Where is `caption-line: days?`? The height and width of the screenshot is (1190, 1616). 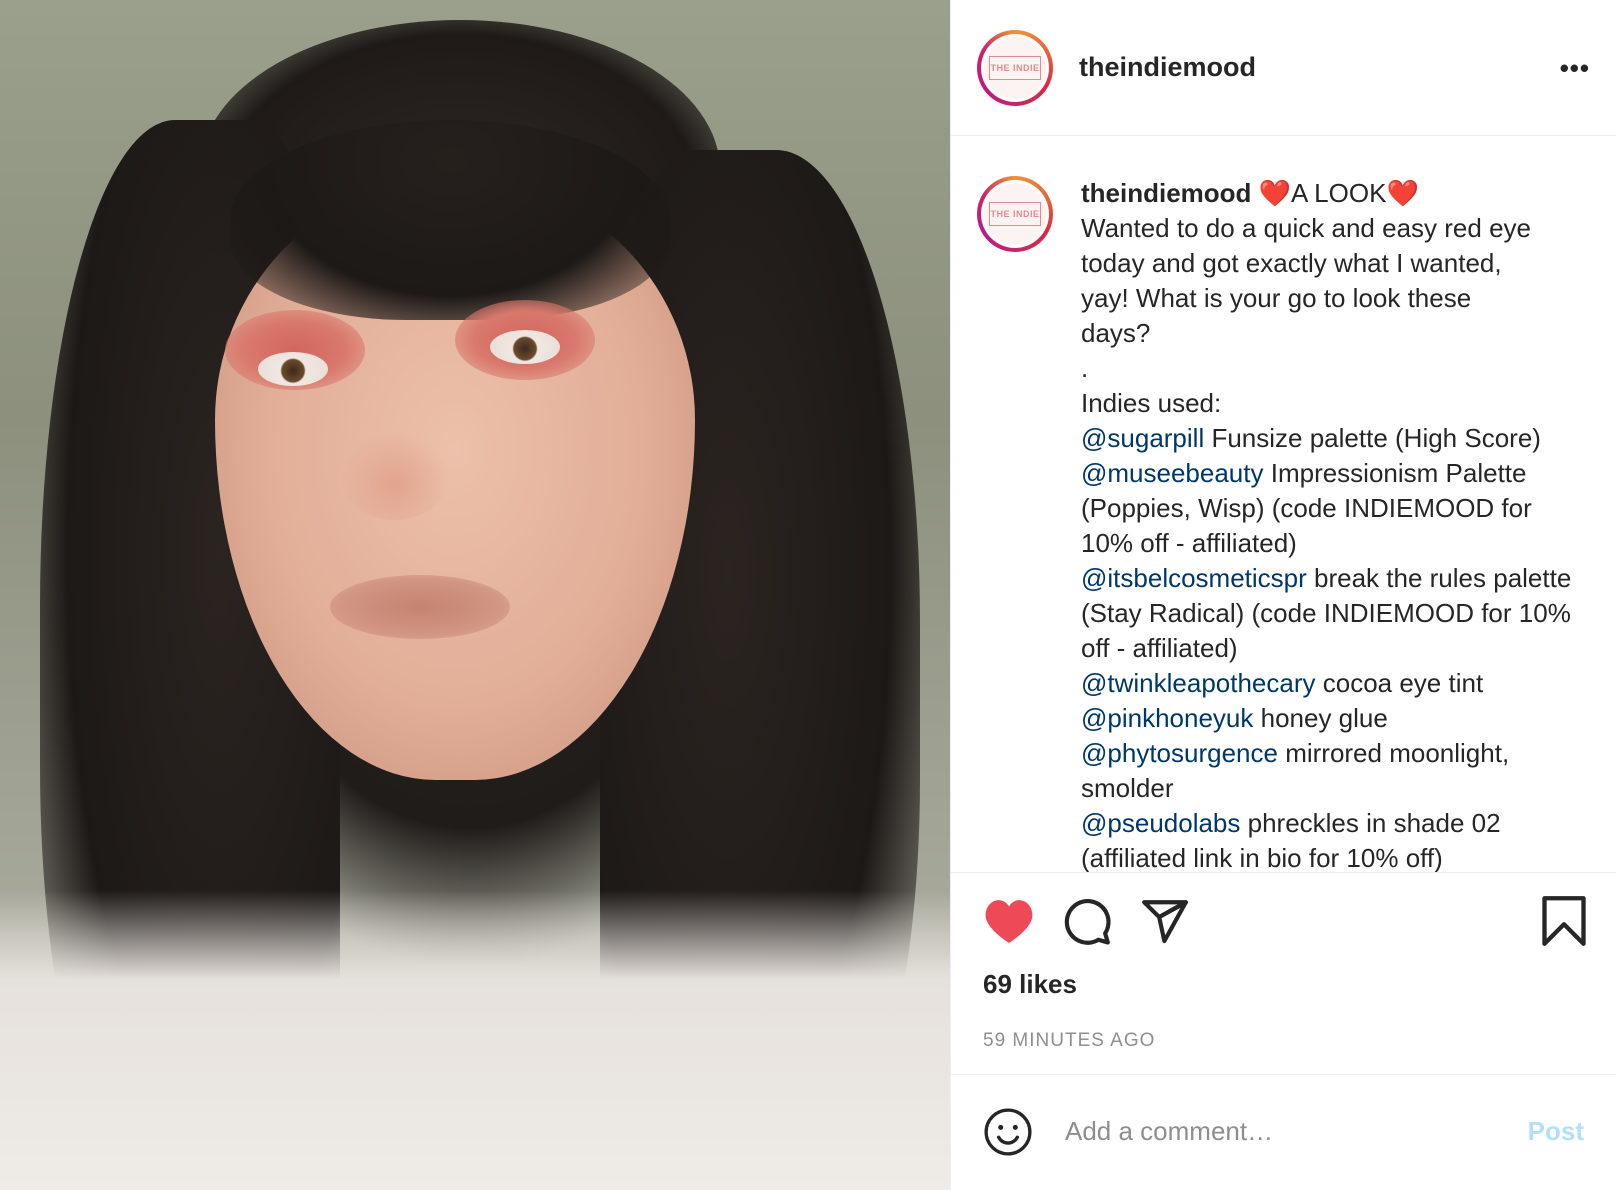 caption-line: days? is located at coordinates (1116, 333).